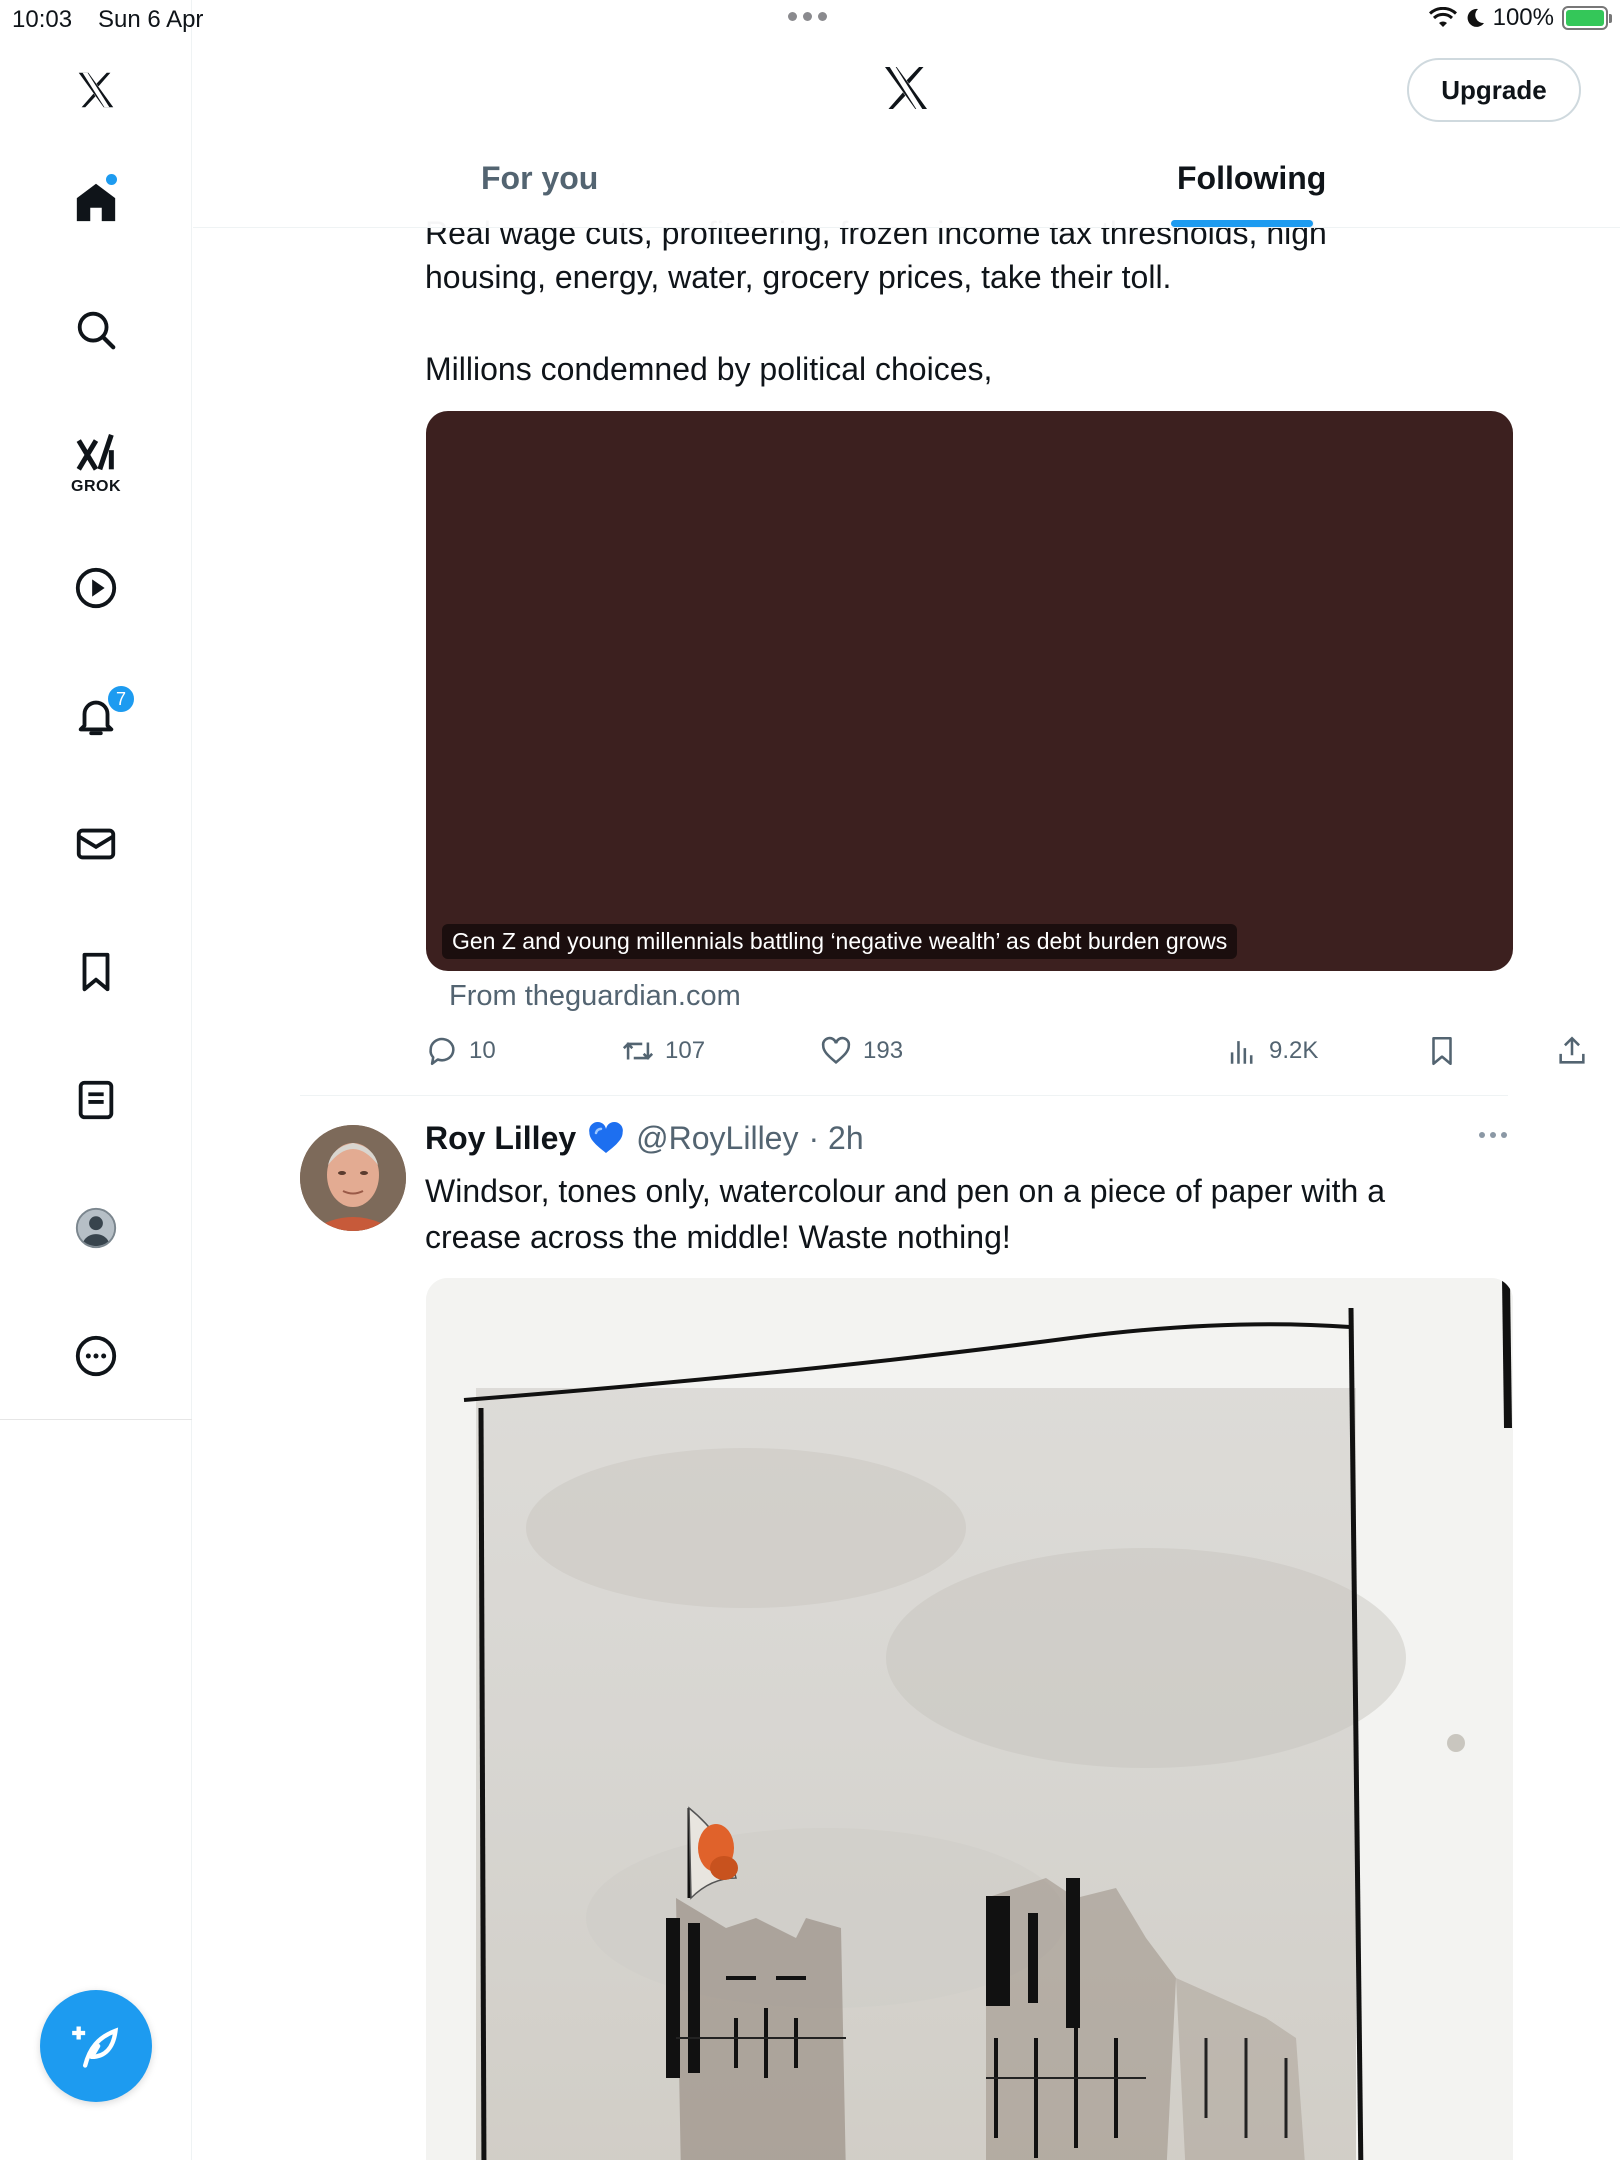 This screenshot has width=1620, height=2160. I want to click on mail-icon, so click(96, 844).